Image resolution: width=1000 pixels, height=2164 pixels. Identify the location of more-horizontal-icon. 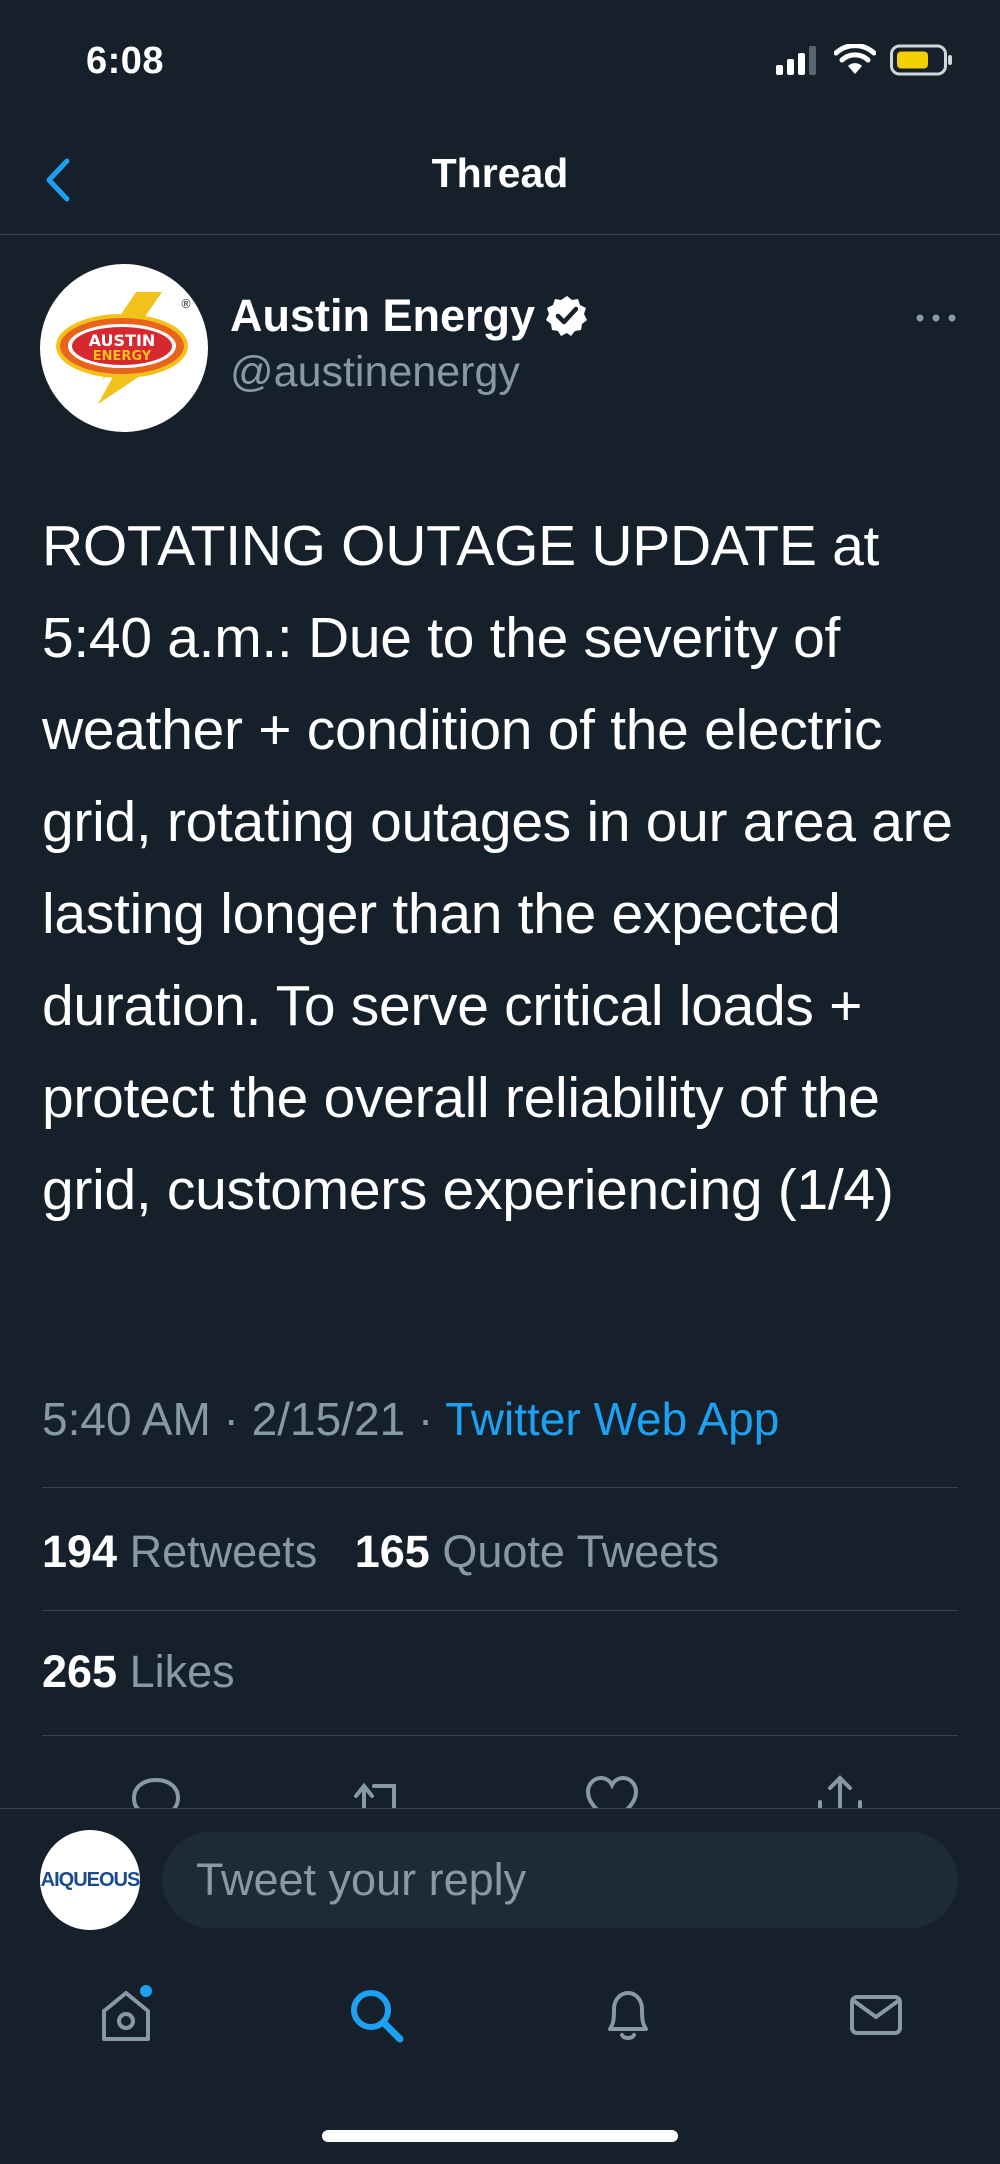
(936, 318).